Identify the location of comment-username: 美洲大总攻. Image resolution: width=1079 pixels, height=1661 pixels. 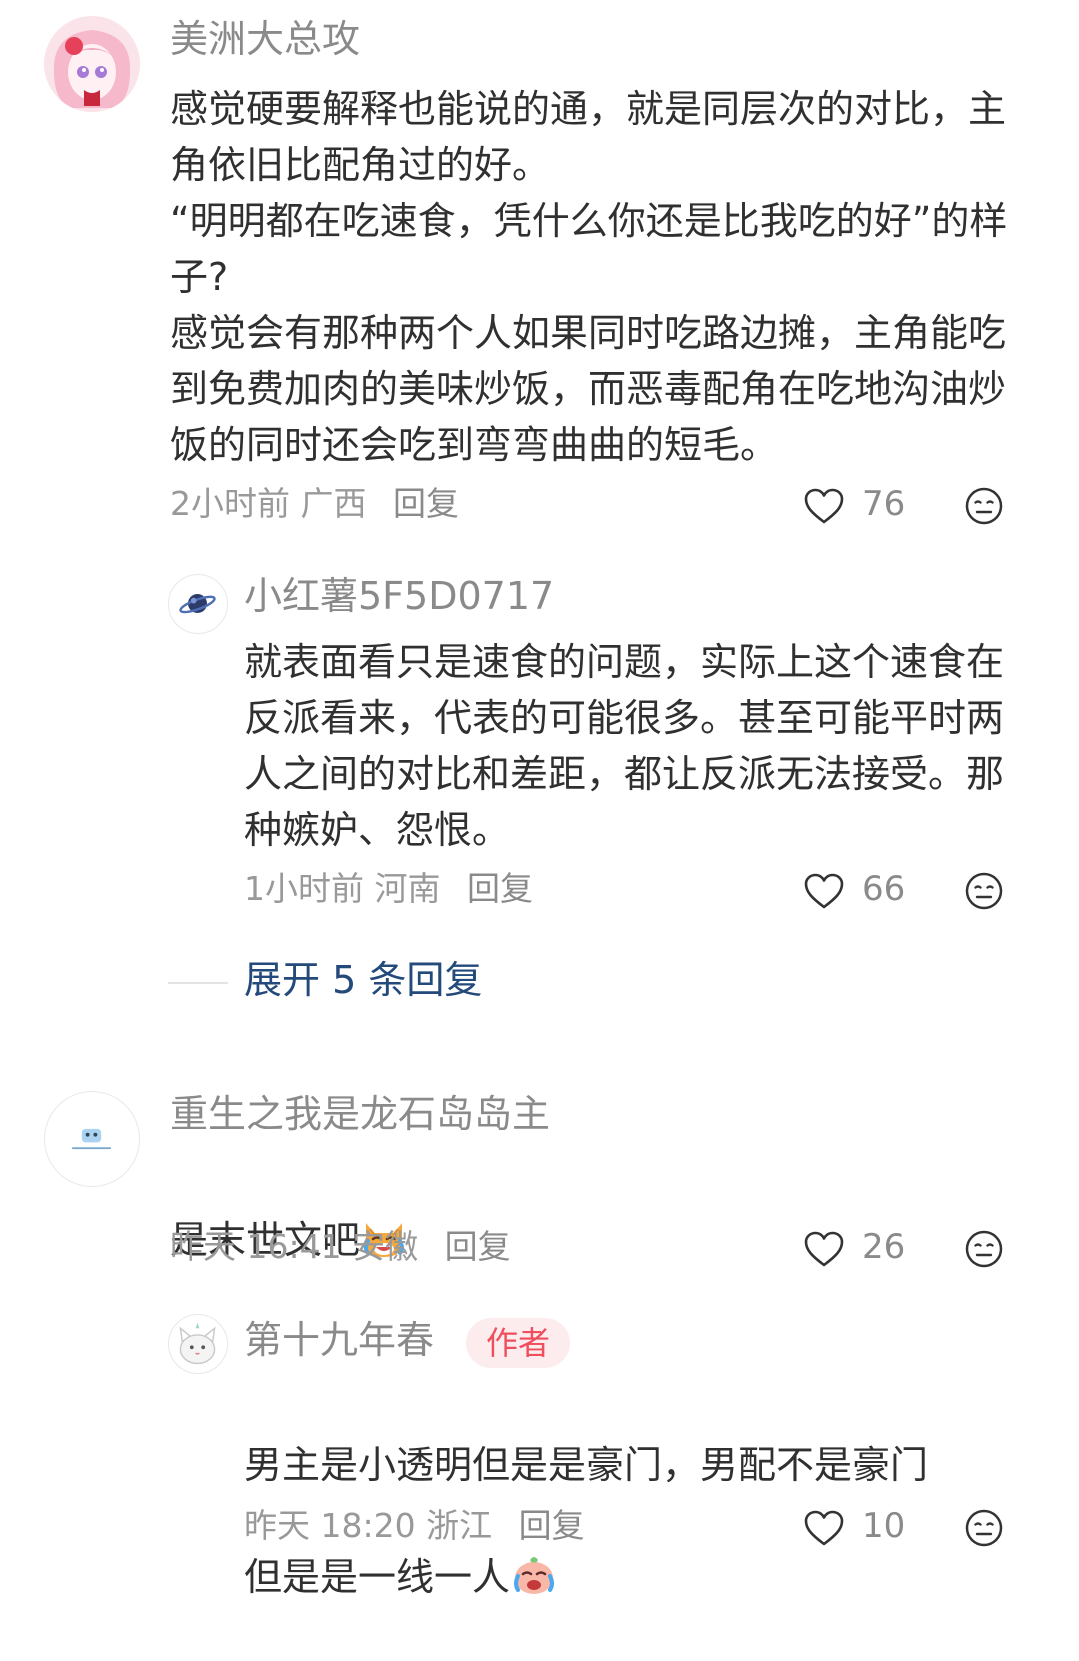
(265, 40).